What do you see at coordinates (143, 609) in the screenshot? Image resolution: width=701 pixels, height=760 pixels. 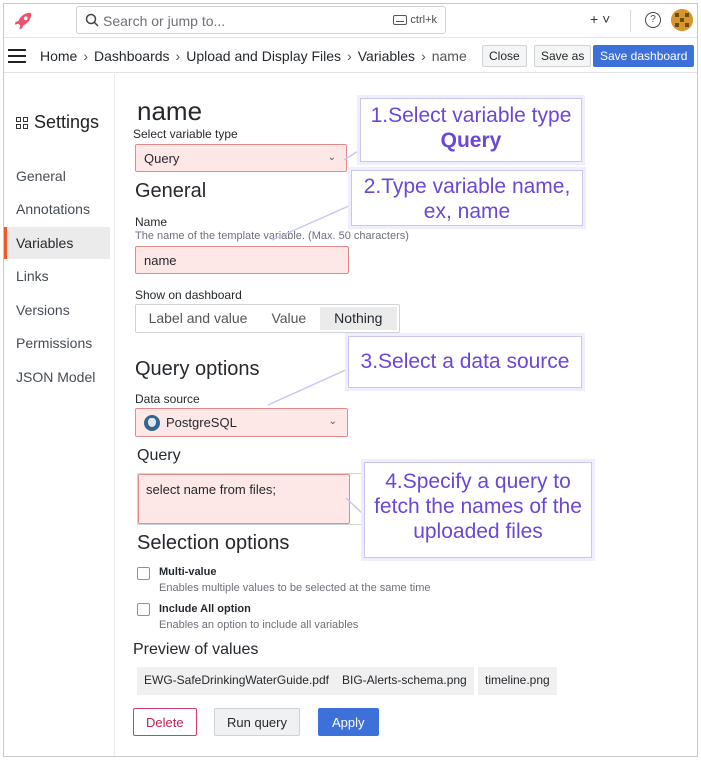 I see `include-all-checkbox` at bounding box center [143, 609].